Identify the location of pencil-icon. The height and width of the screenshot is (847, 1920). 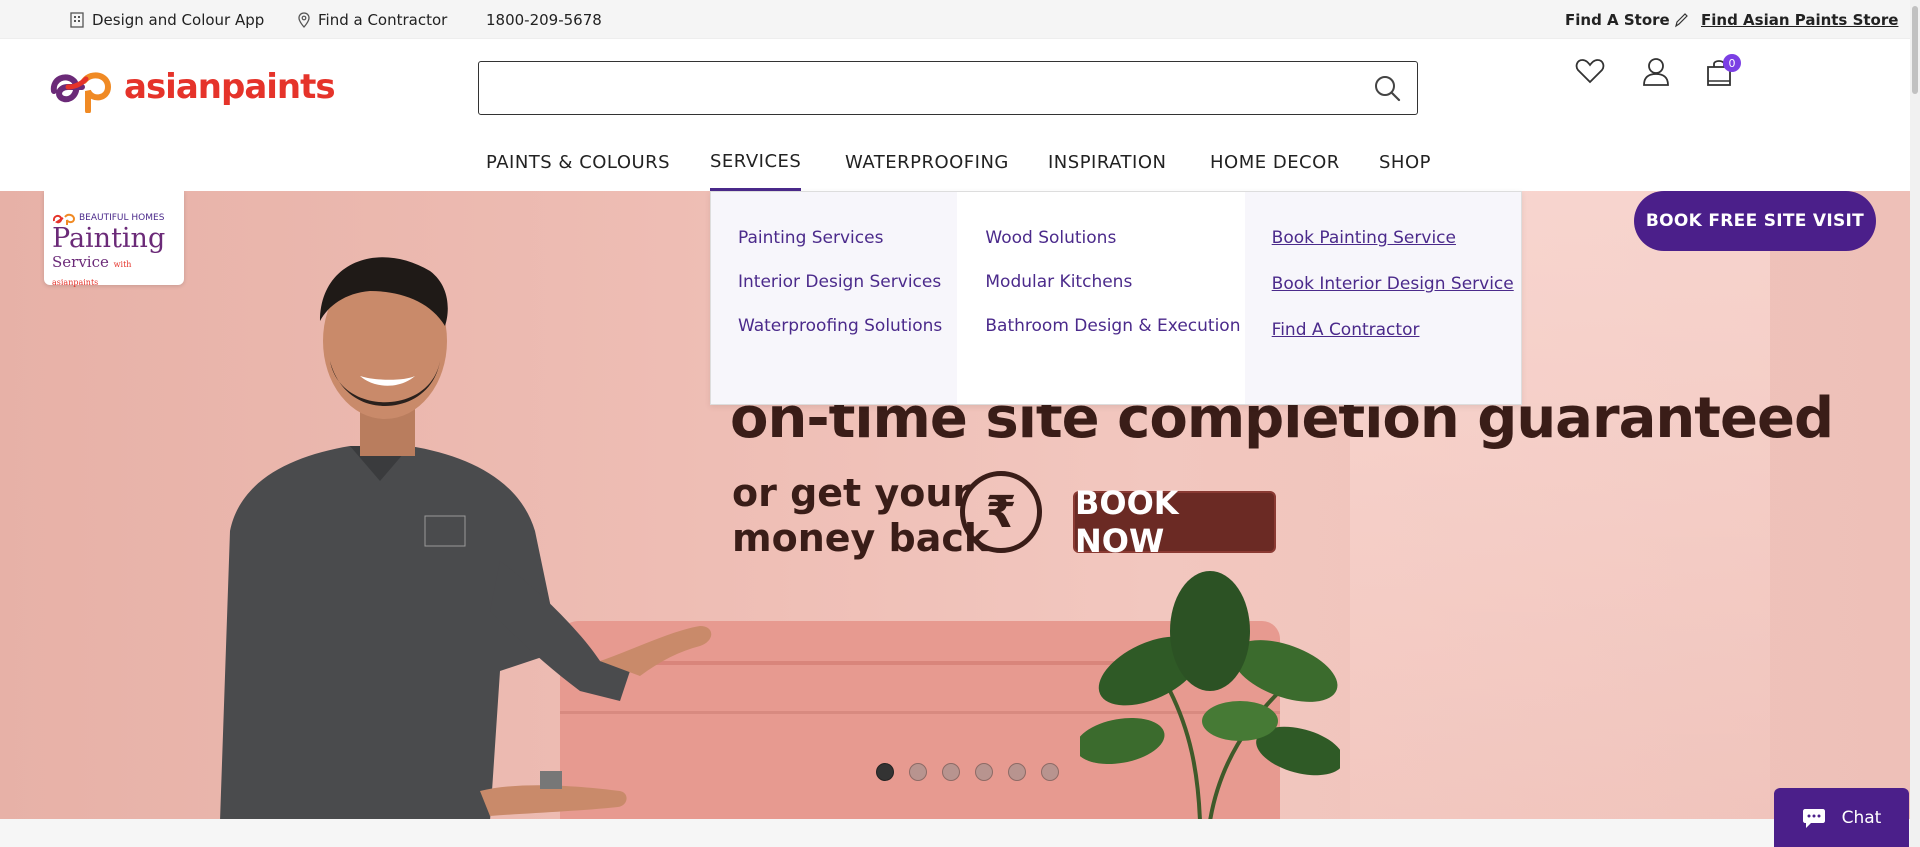
(1681, 19).